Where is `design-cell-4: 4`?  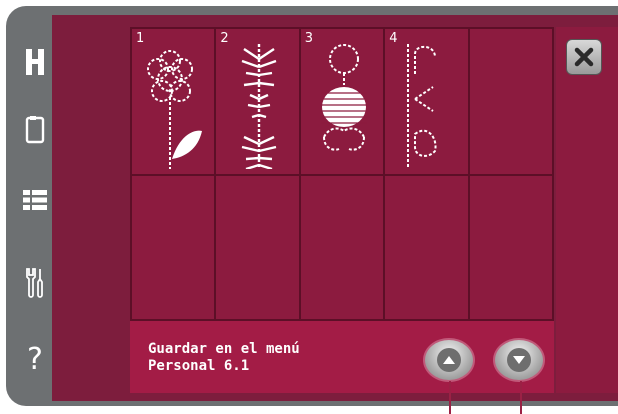
design-cell-4: 4 is located at coordinates (426, 101).